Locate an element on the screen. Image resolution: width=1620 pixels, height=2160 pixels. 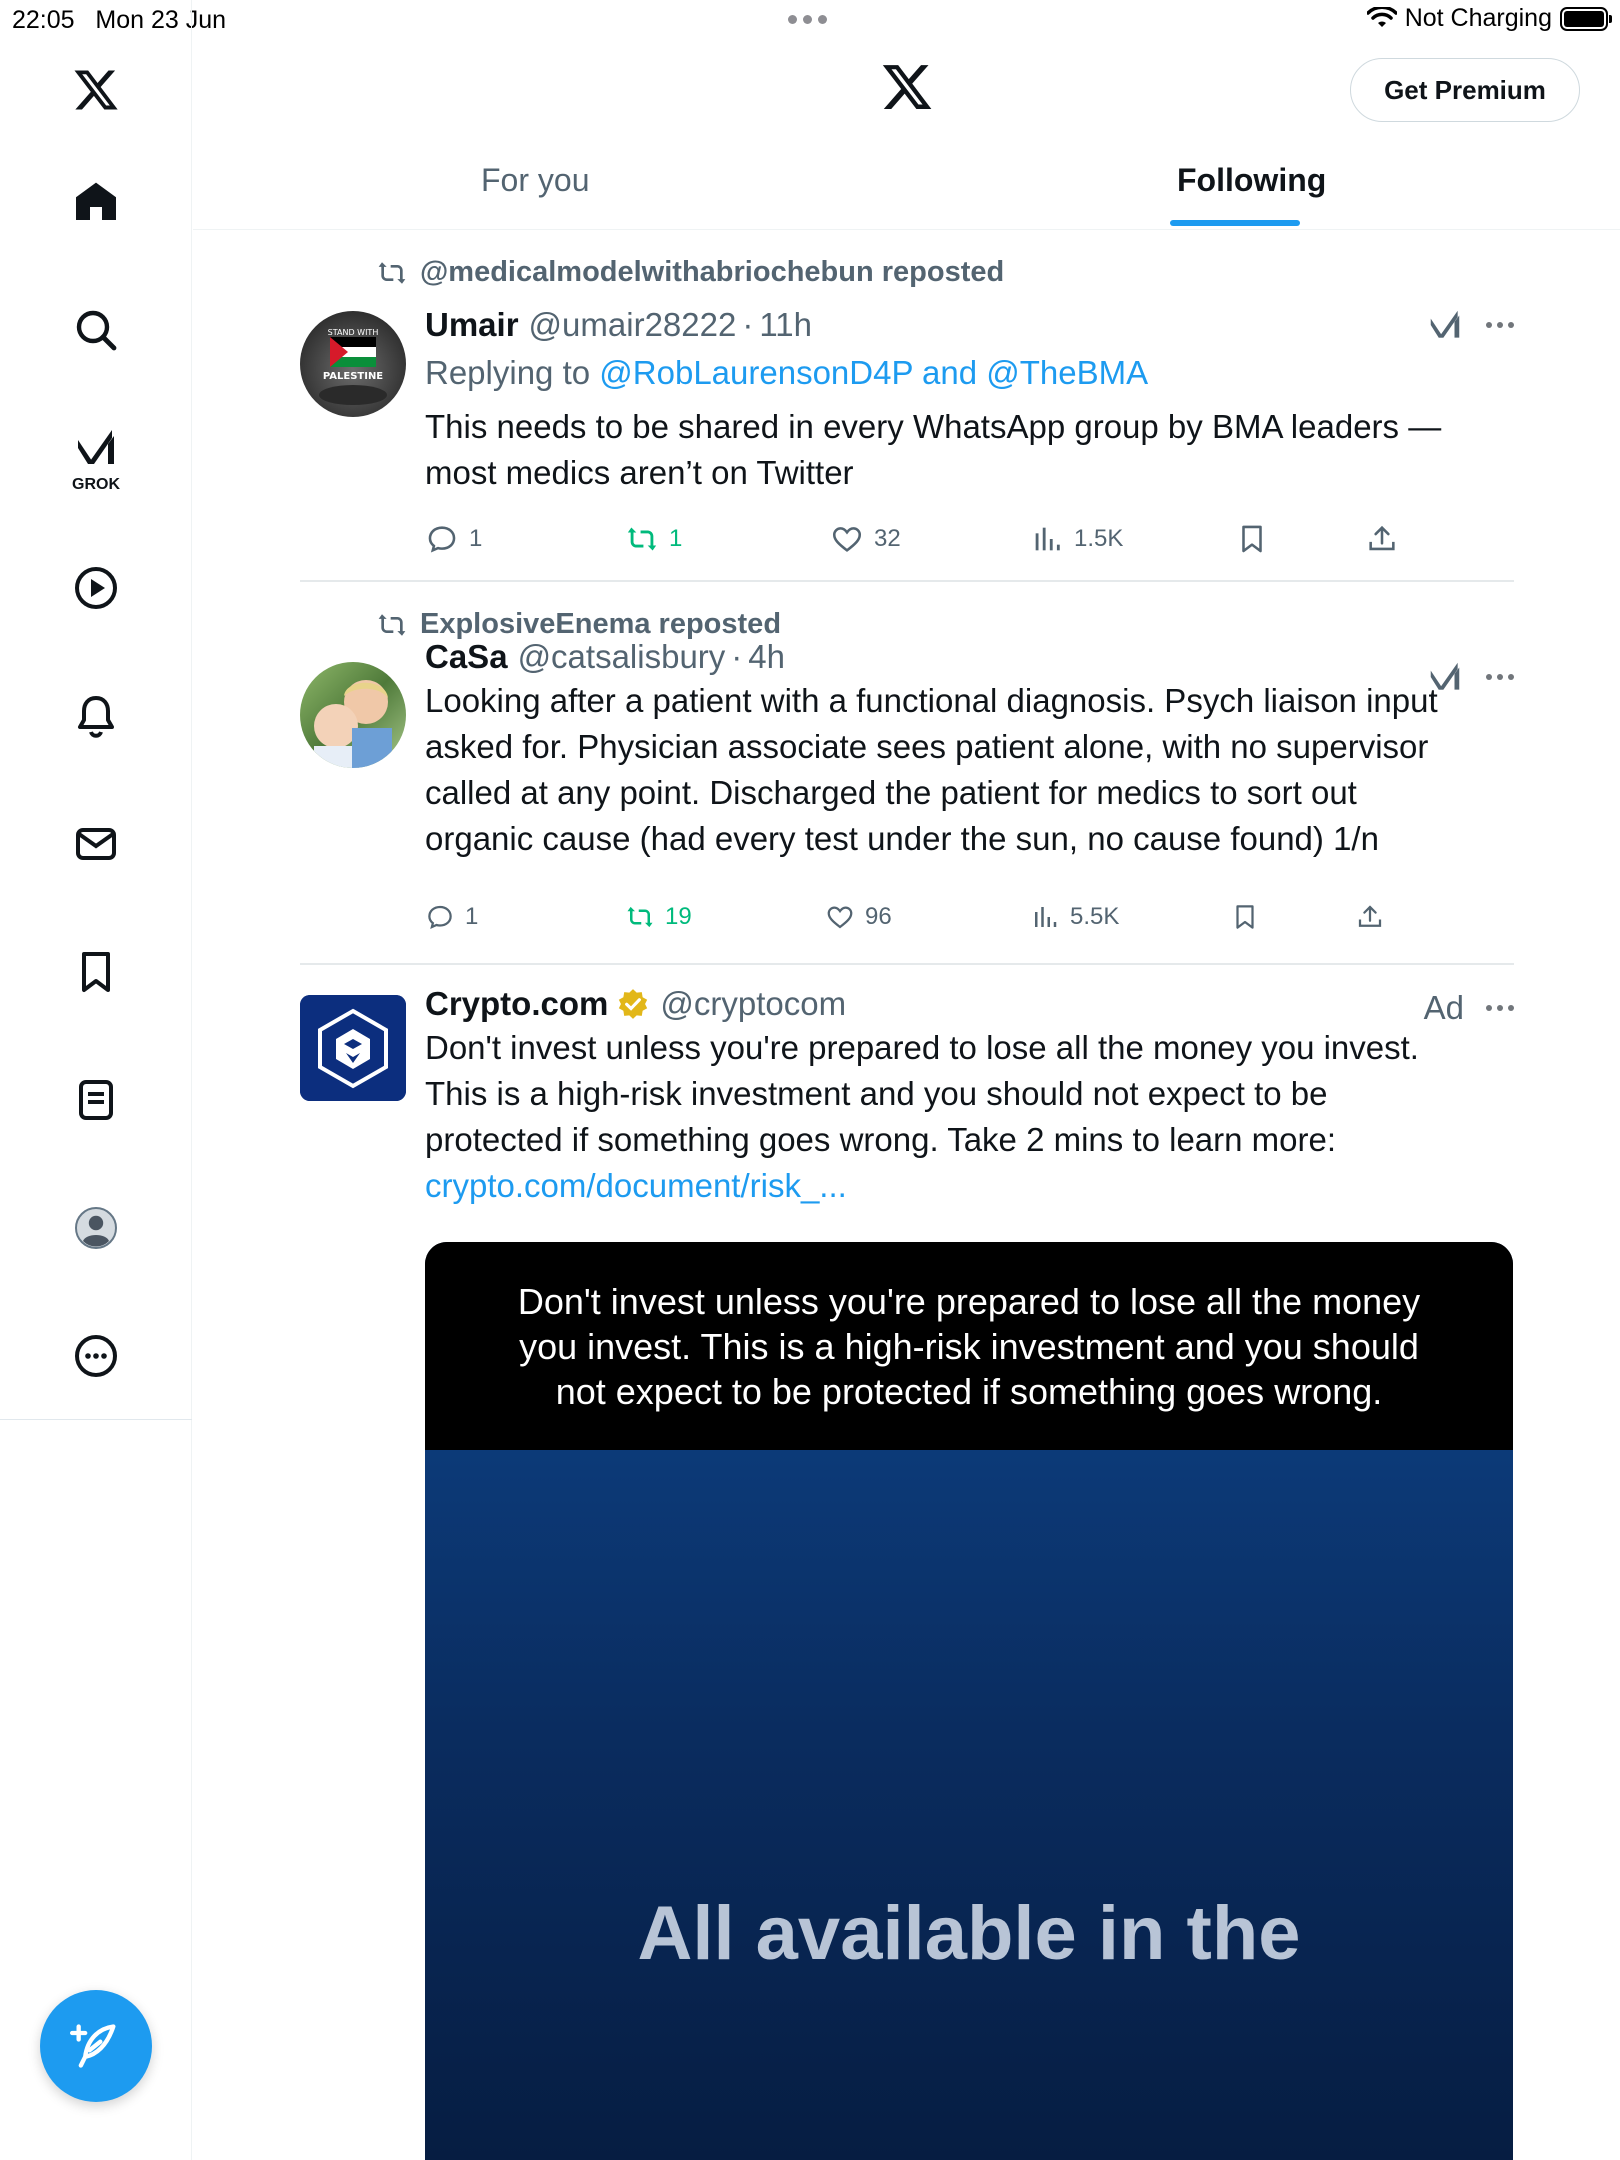
user-handle: @catsalisbury is located at coordinates (622, 657).